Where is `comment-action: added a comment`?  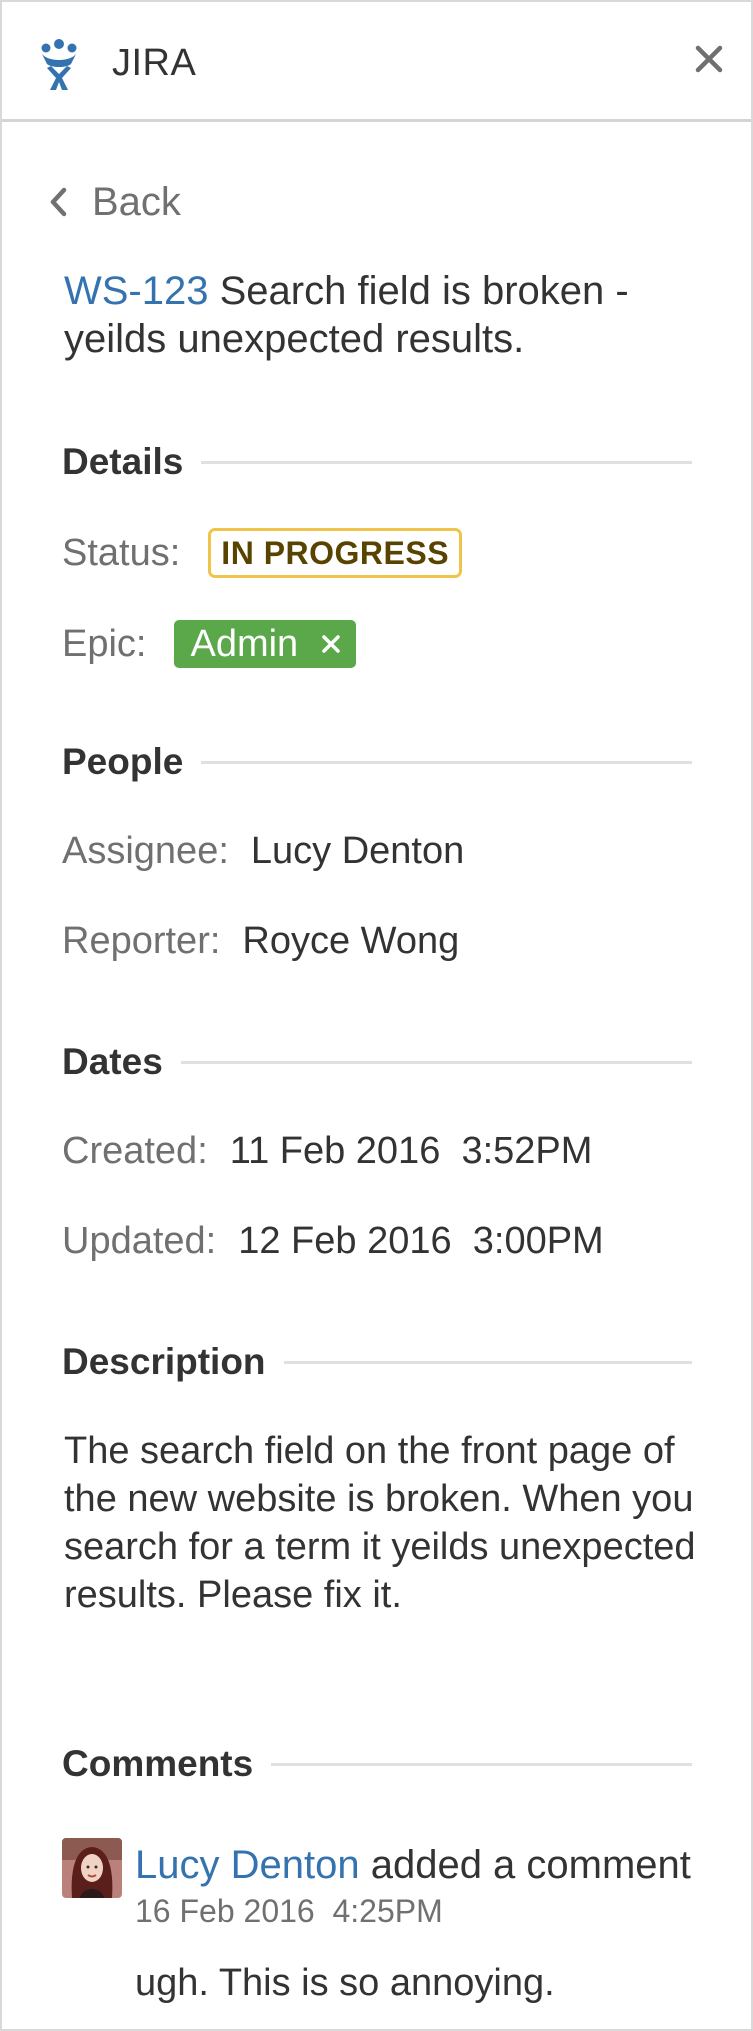
comment-action: added a comment is located at coordinates (525, 1865).